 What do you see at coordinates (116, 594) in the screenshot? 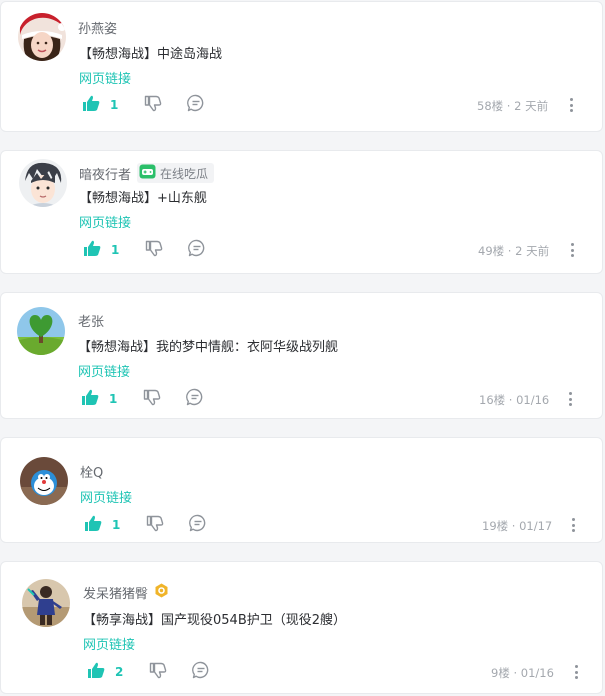
I see `username-text: 发呆猪猪臀` at bounding box center [116, 594].